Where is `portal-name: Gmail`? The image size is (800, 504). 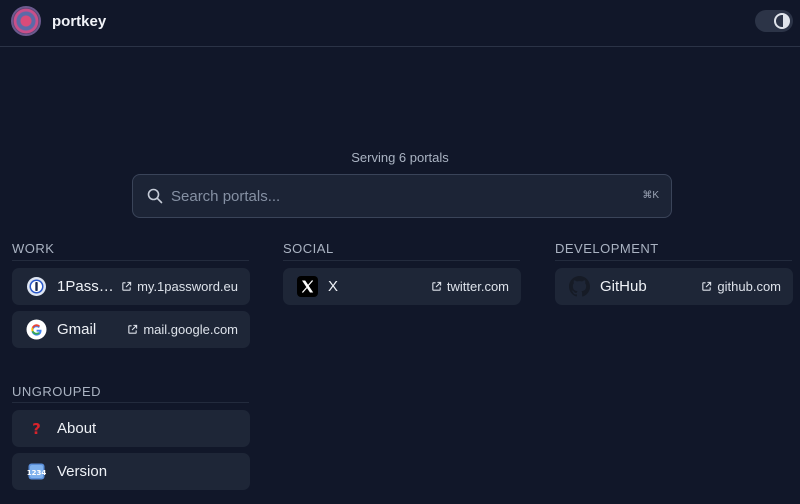
portal-name: Gmail is located at coordinates (77, 329).